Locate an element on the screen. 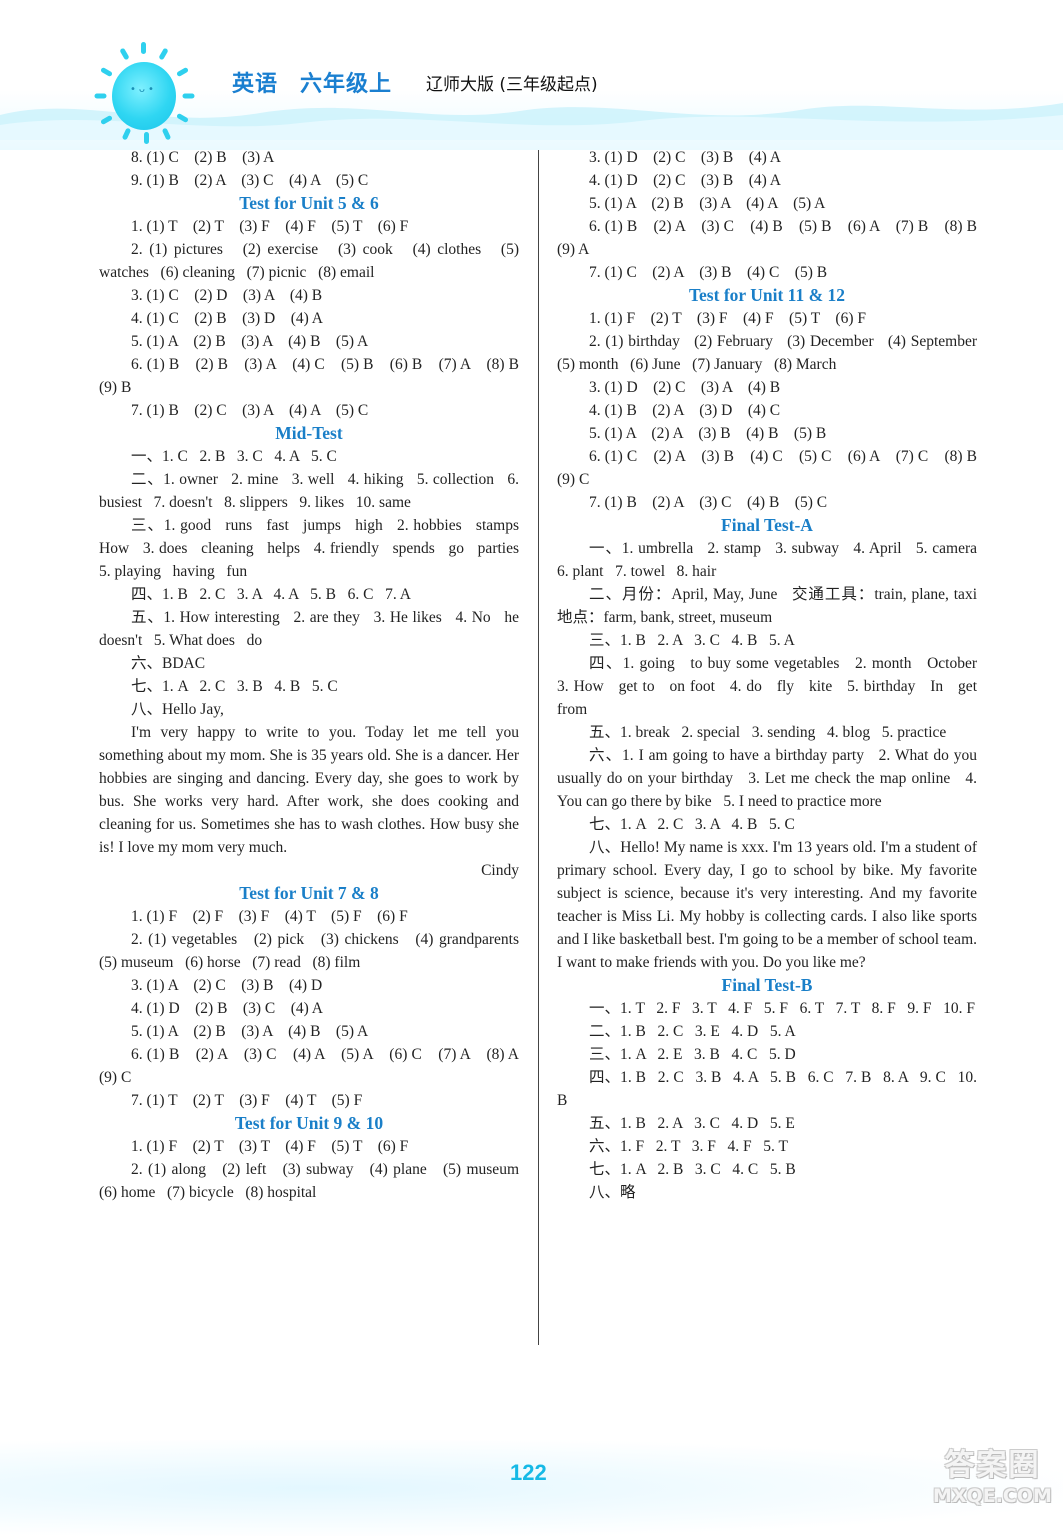  letter-signature: Cindy is located at coordinates (500, 870).